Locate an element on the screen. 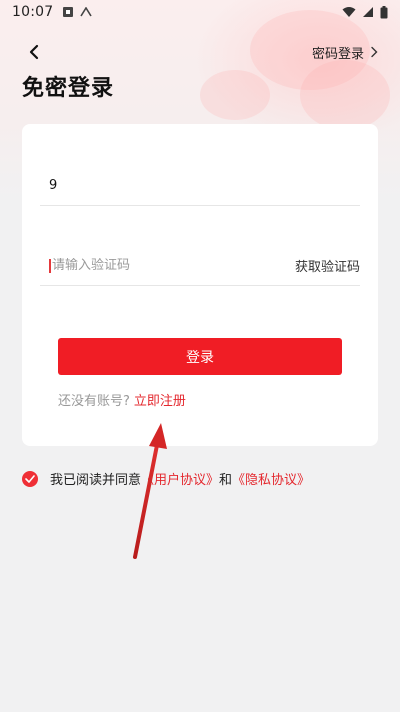 The width and height of the screenshot is (400, 712). register-link: 立即注册 is located at coordinates (160, 399).